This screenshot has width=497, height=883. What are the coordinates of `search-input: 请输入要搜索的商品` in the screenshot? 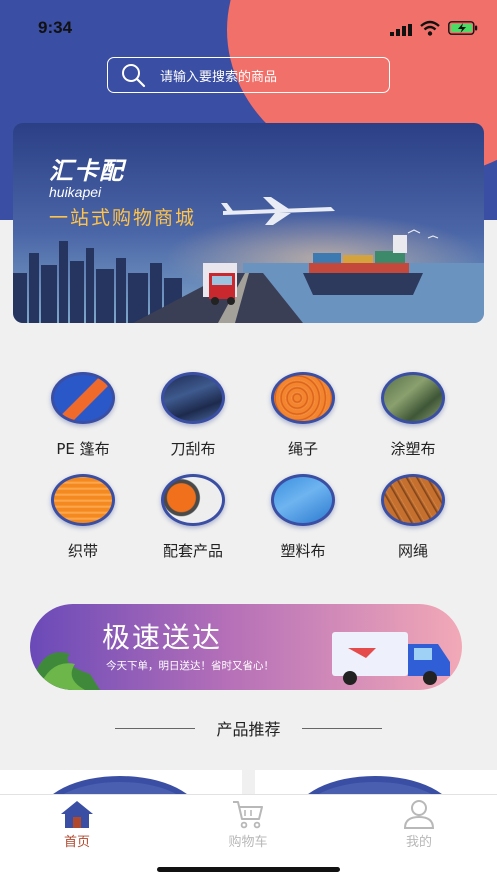 It's located at (218, 75).